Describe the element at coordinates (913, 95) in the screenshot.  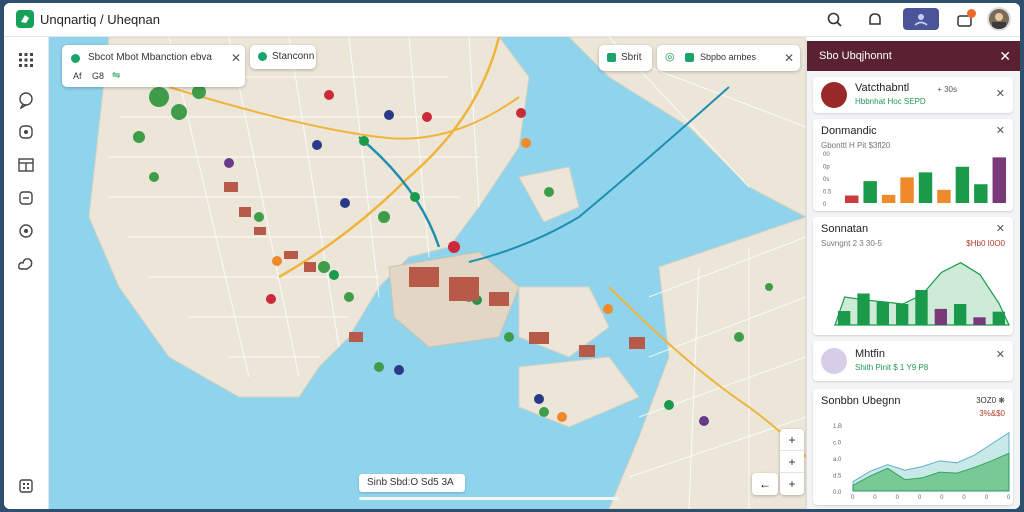
I see `profile-card: Vatcthabntl Hbbnhat Hoc SEPD + 30s ✕` at that location.